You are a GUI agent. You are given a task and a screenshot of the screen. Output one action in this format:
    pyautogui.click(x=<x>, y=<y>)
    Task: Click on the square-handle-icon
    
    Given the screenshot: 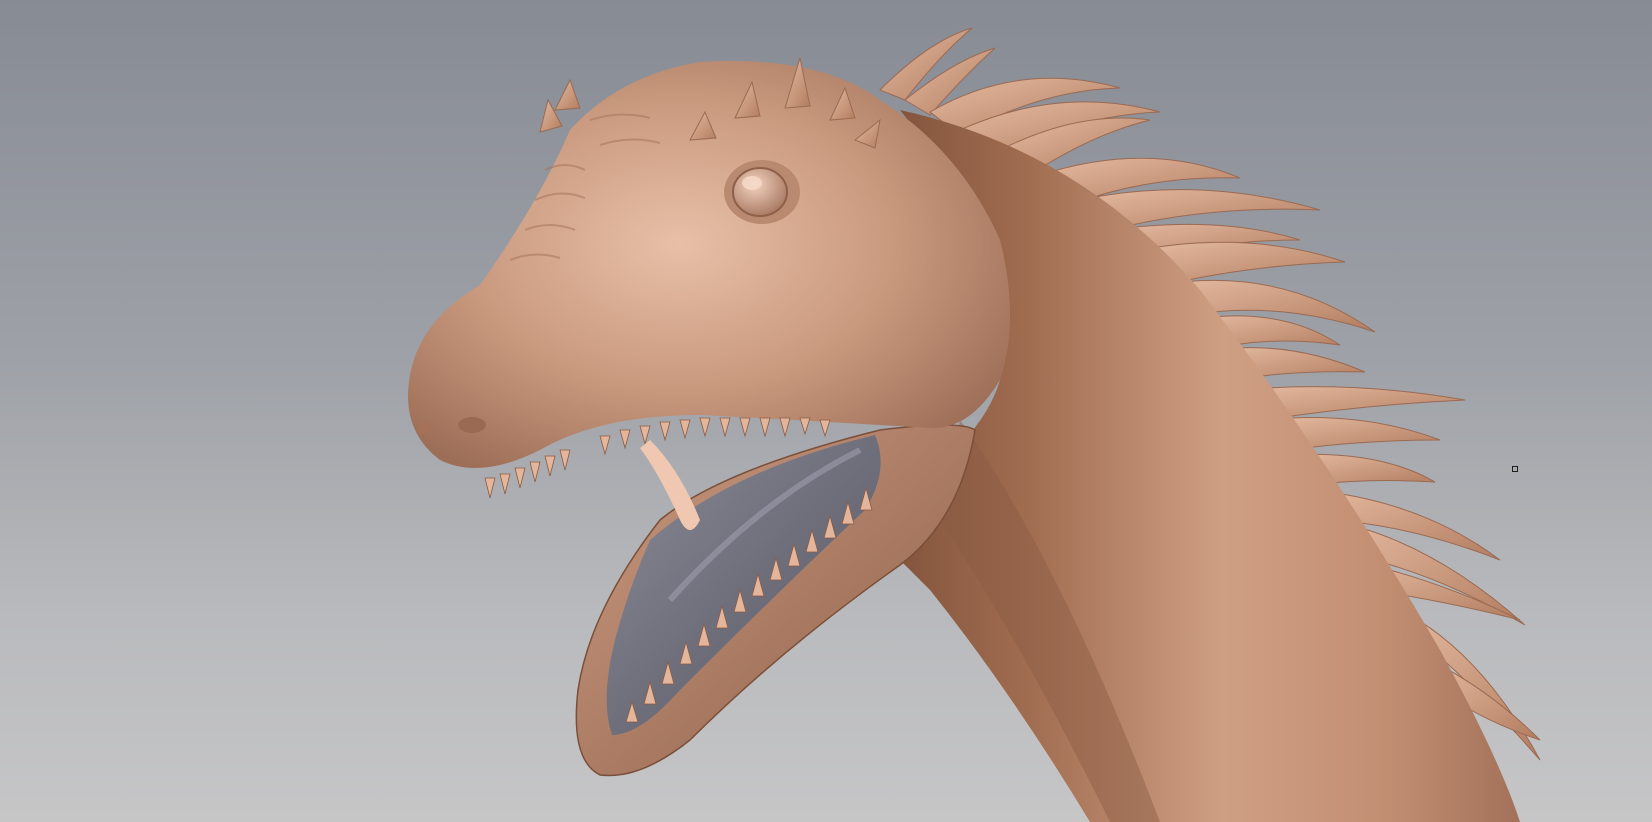 What is the action you would take?
    pyautogui.click(x=1515, y=469)
    